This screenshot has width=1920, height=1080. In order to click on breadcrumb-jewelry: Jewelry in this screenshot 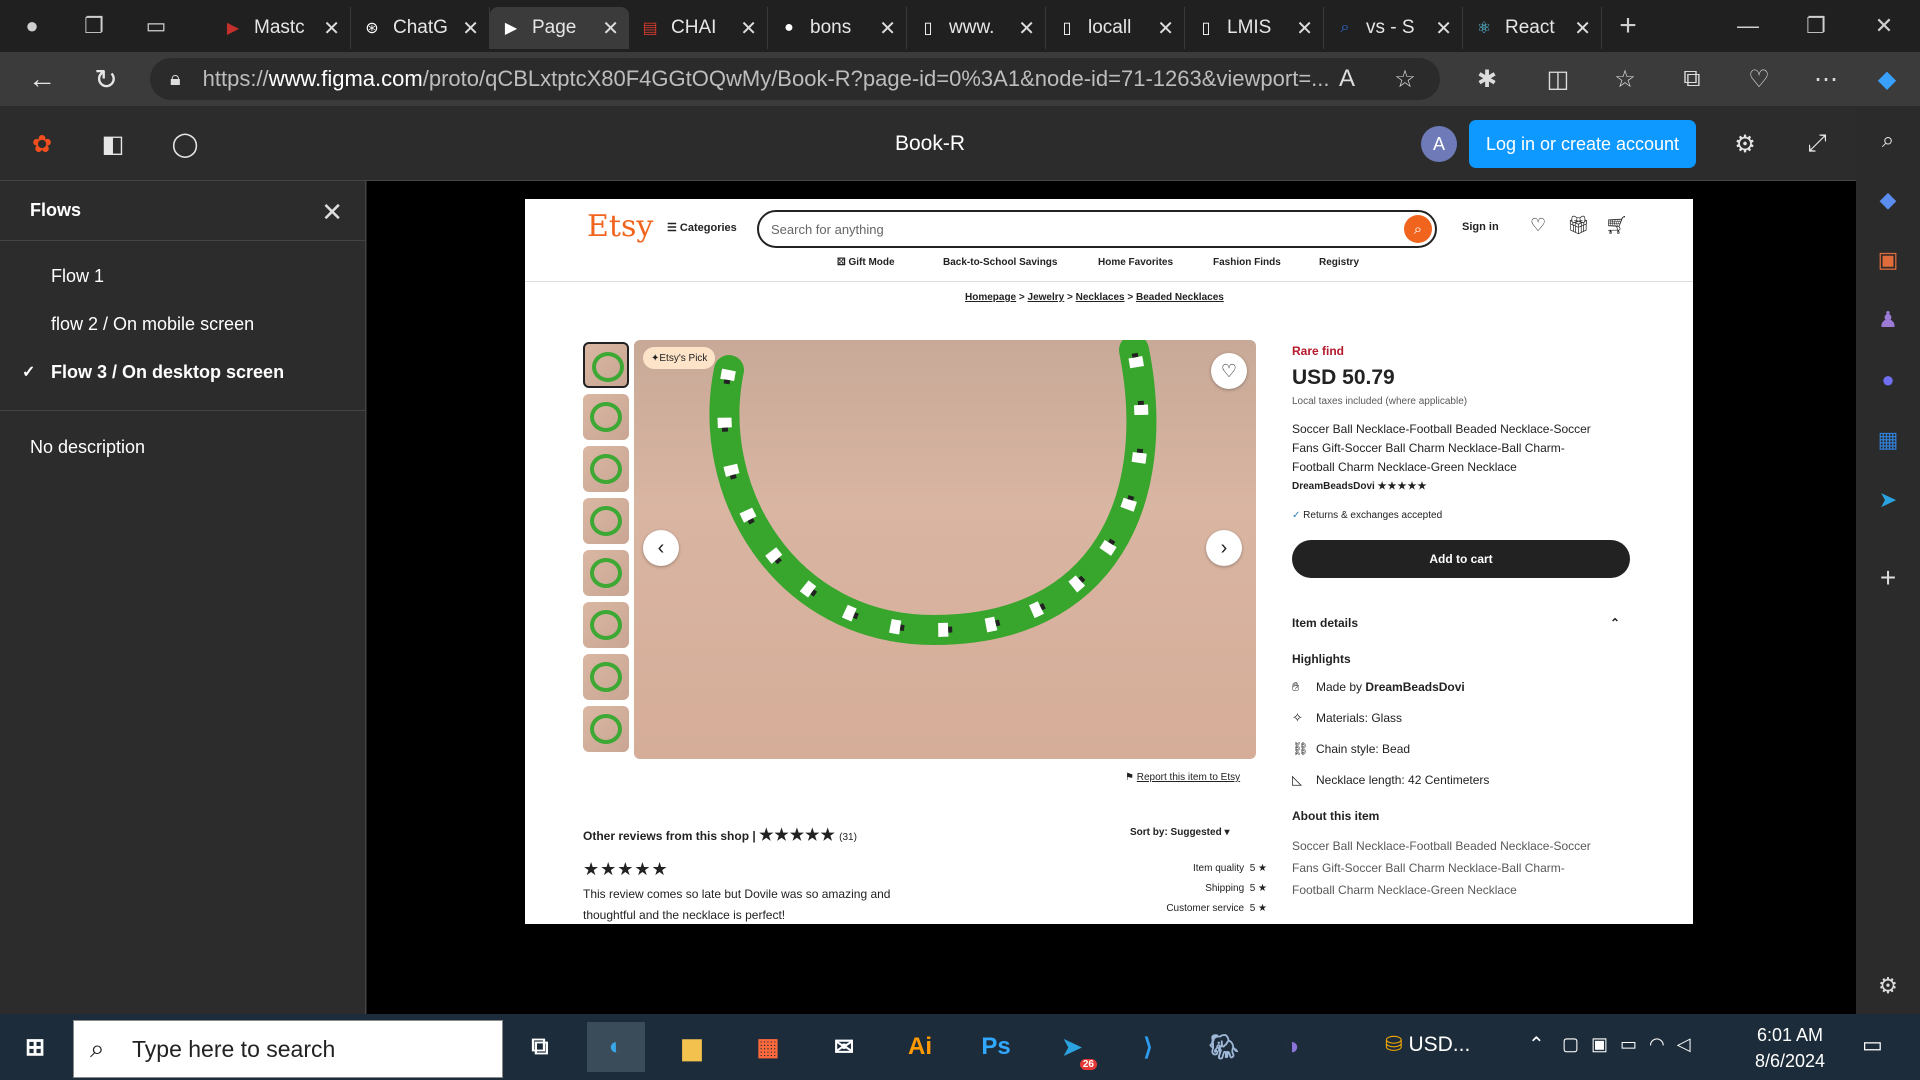, I will do `click(1046, 297)`.